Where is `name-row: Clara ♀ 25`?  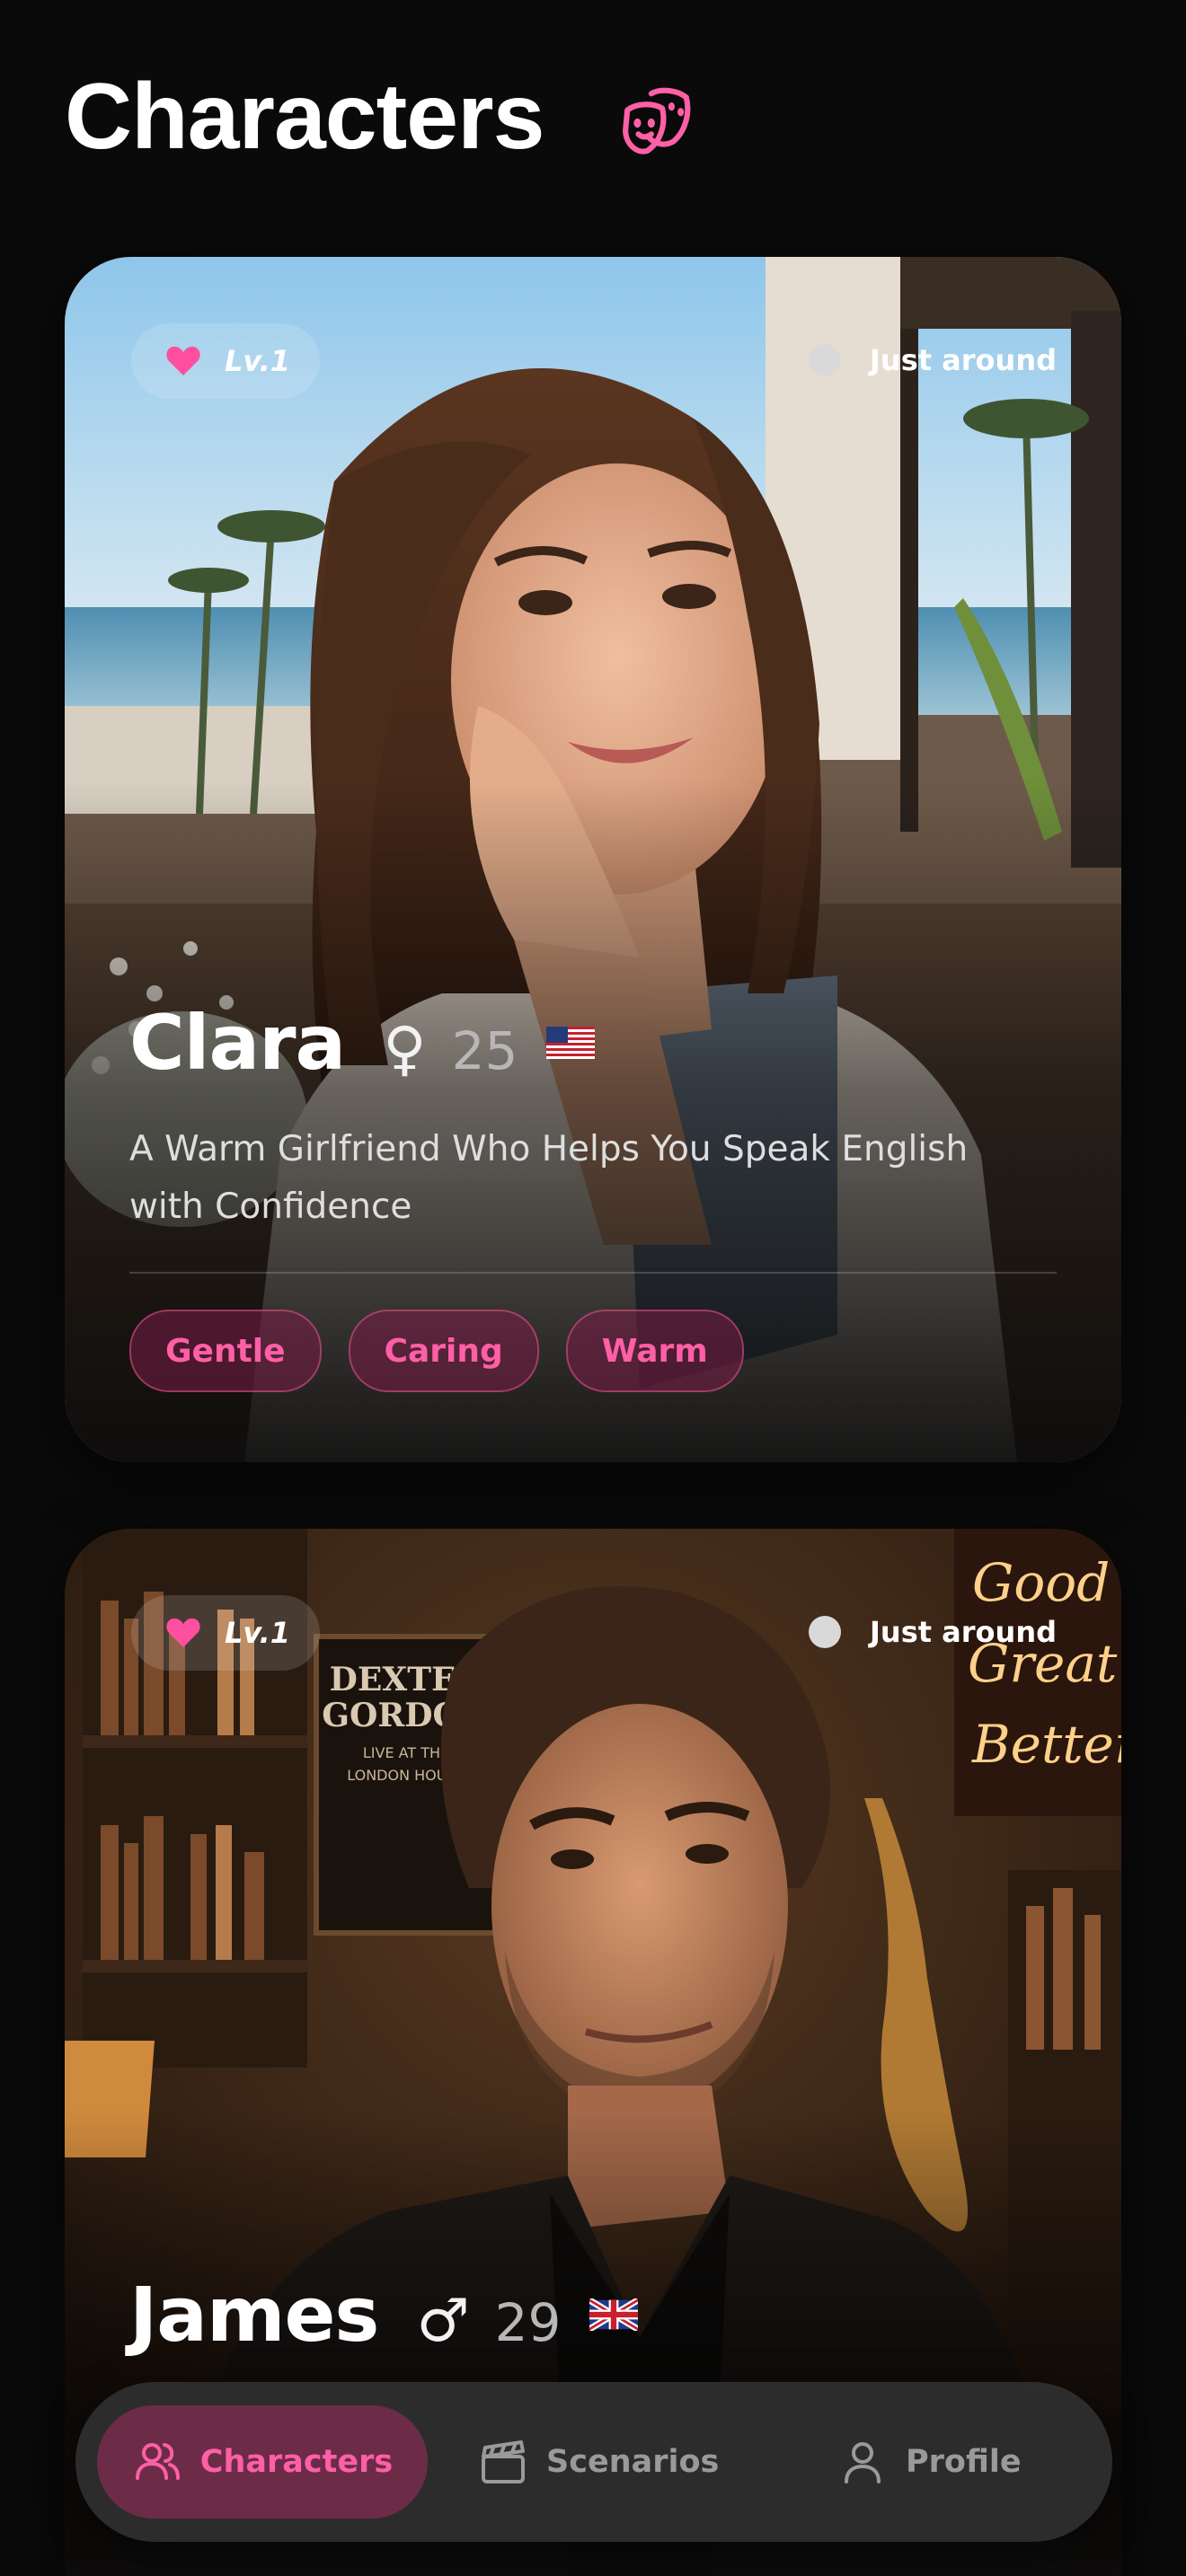 name-row: Clara ♀ 25 is located at coordinates (362, 1043).